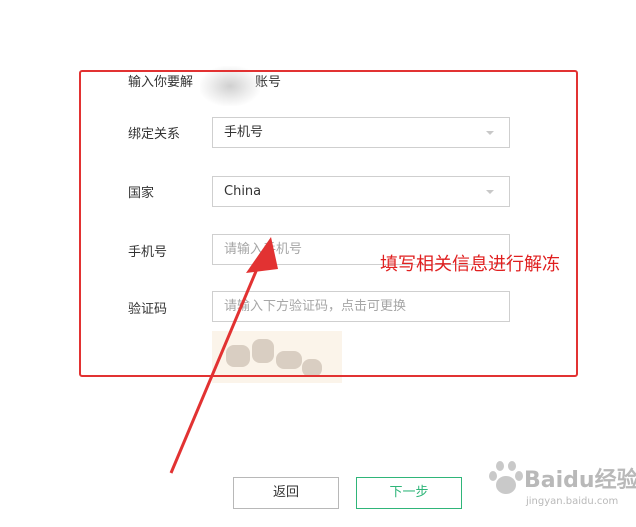 Image resolution: width=636 pixels, height=527 pixels. I want to click on back-button: 返回, so click(286, 493).